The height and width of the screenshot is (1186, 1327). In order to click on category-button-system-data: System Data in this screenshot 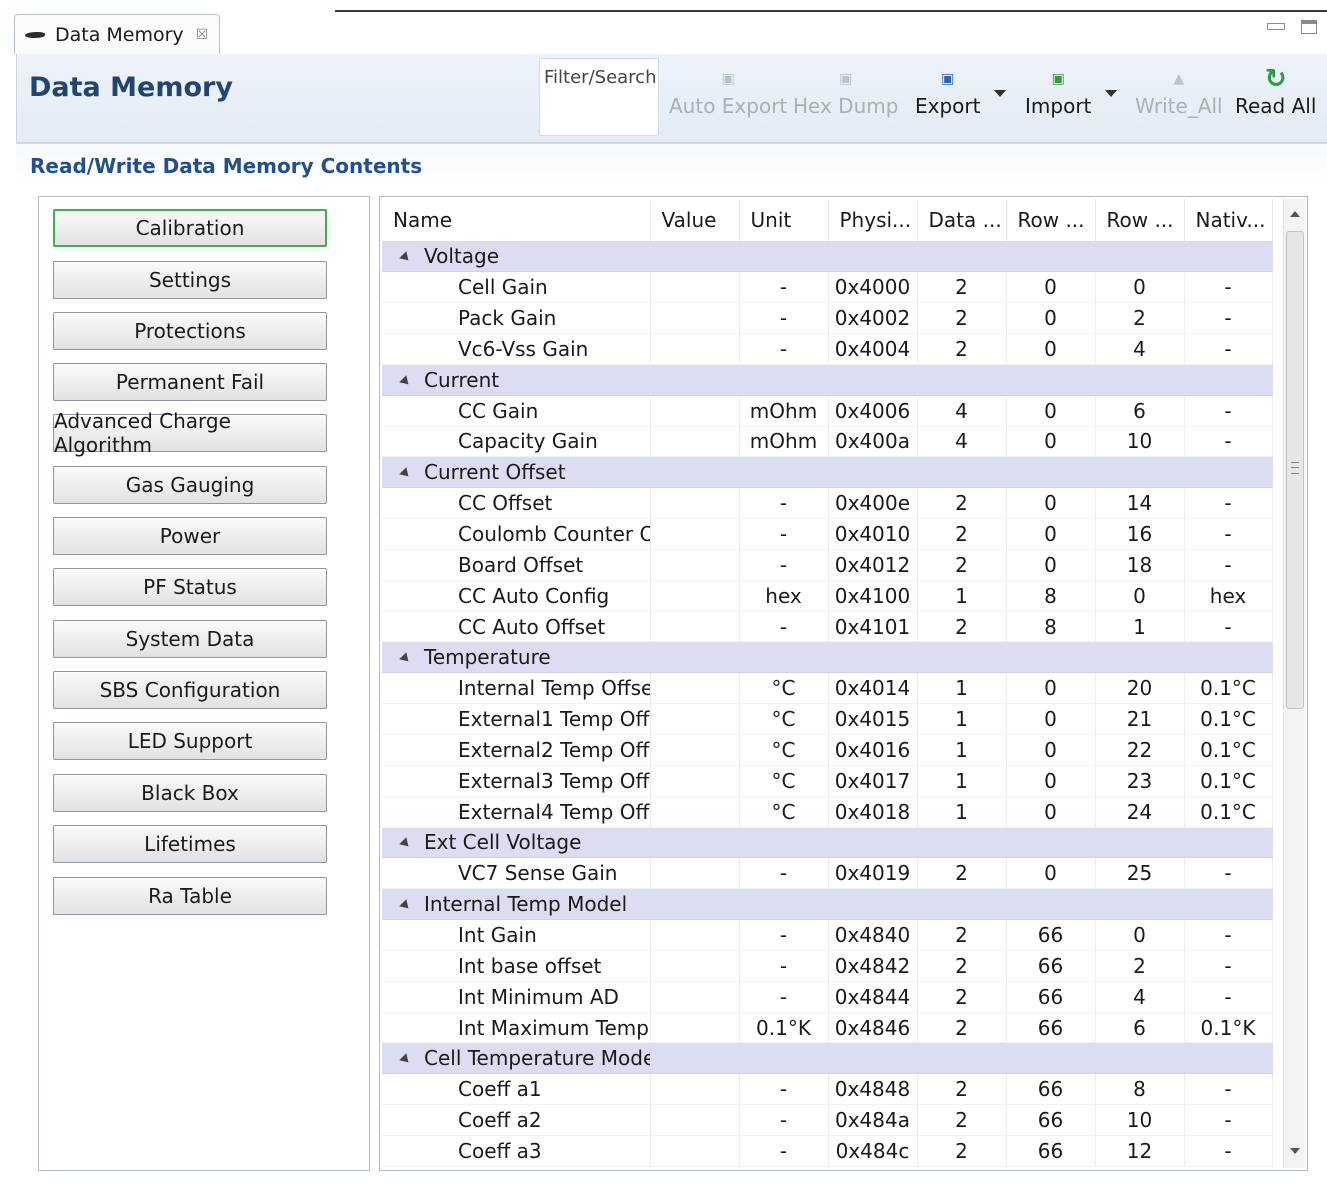, I will do `click(190, 639)`.